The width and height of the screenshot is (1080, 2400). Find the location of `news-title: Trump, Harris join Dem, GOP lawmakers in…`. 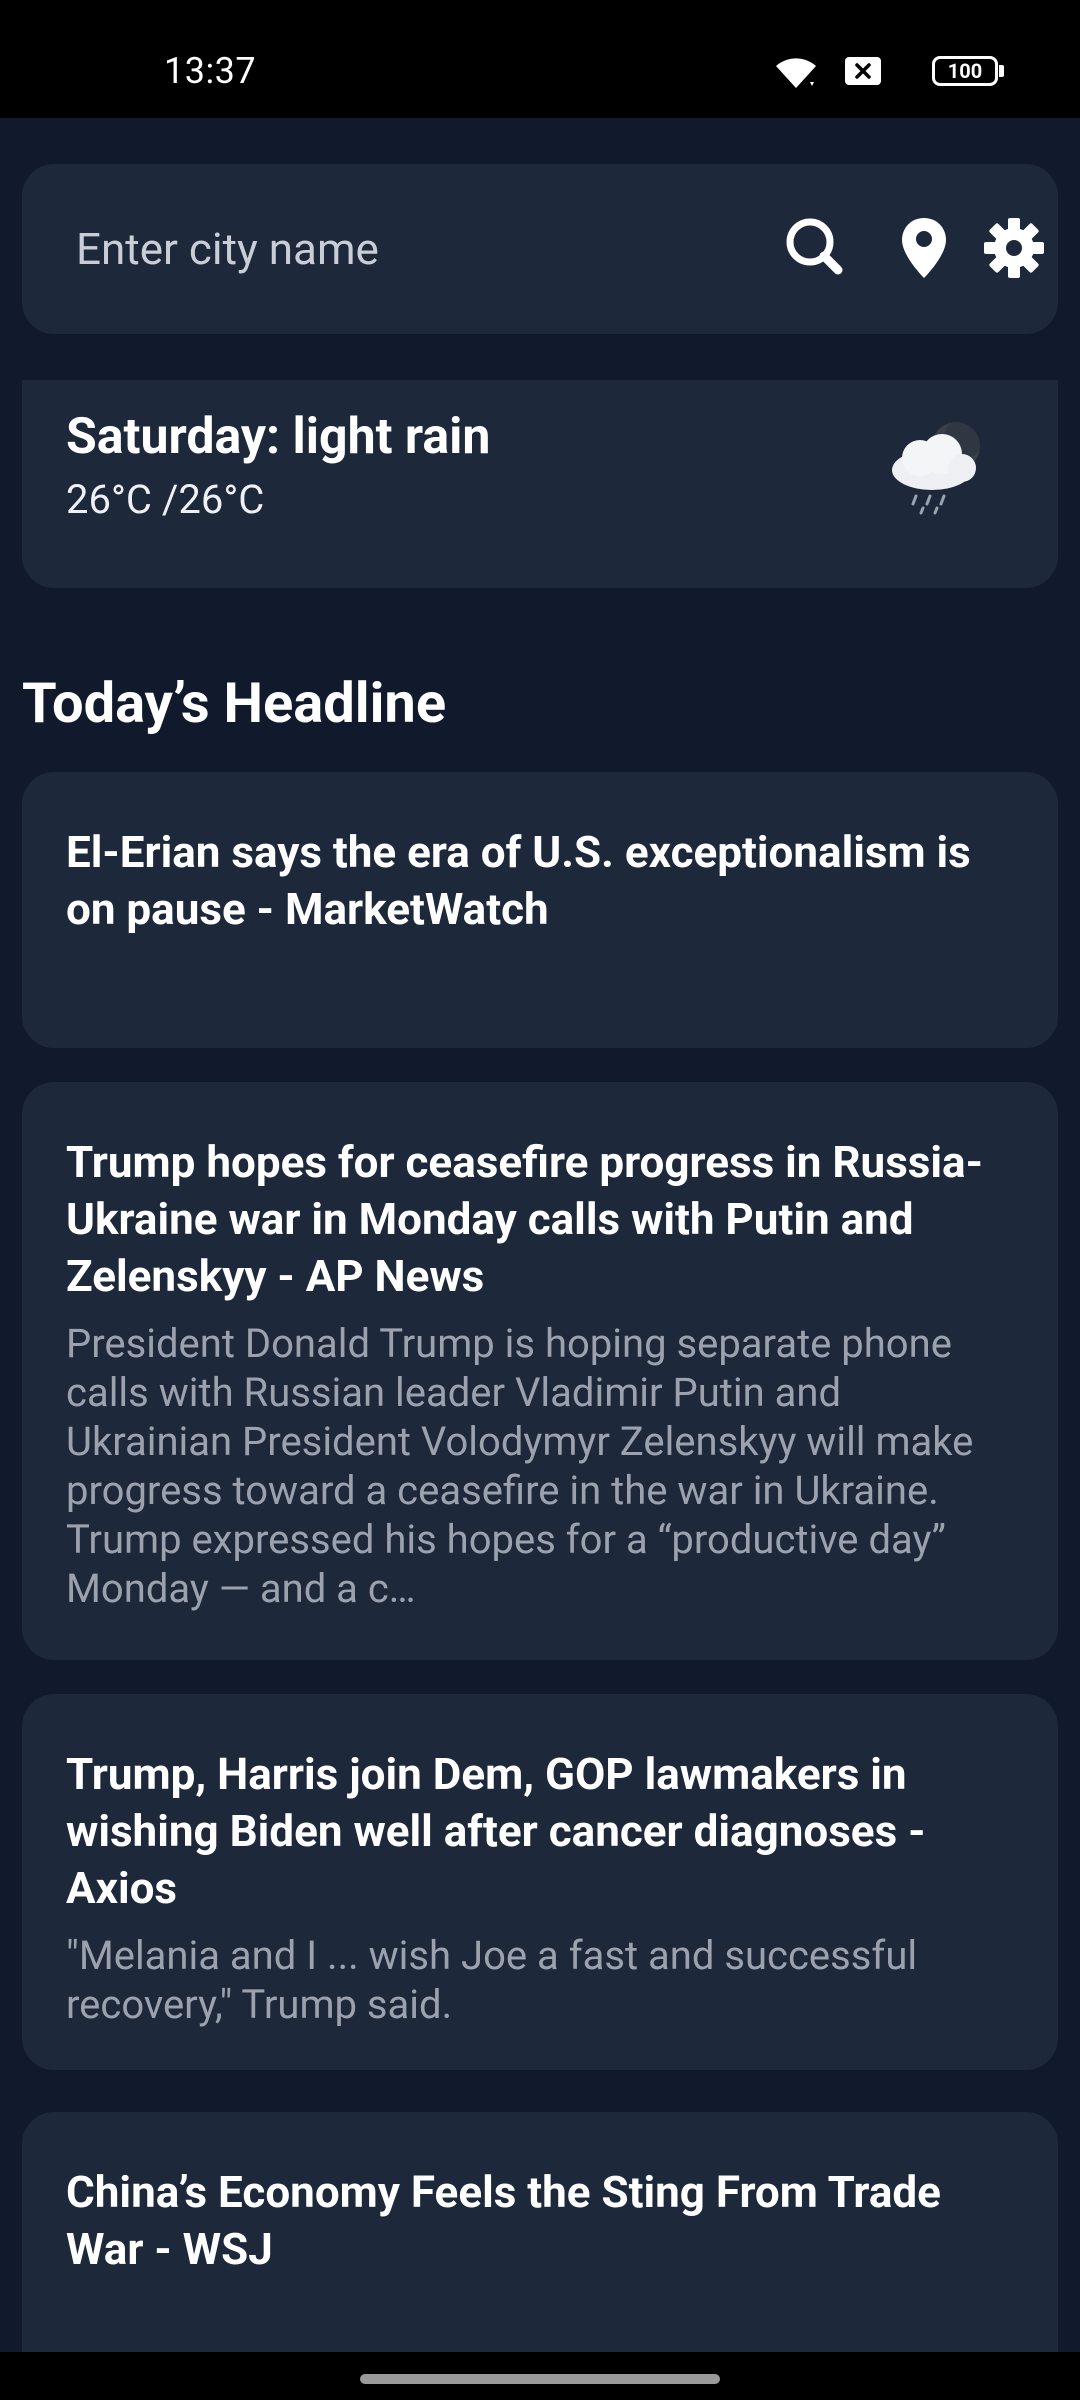

news-title: Trump, Harris join Dem, GOP lawmakers in… is located at coordinates (496, 1831).